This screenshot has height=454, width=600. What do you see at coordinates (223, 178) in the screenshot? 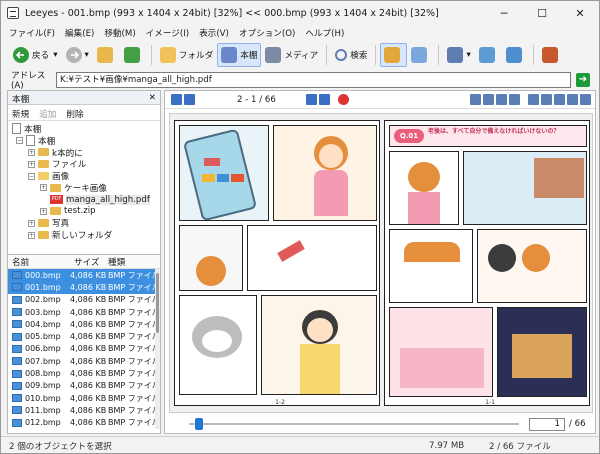
I see `app-buttons` at bounding box center [223, 178].